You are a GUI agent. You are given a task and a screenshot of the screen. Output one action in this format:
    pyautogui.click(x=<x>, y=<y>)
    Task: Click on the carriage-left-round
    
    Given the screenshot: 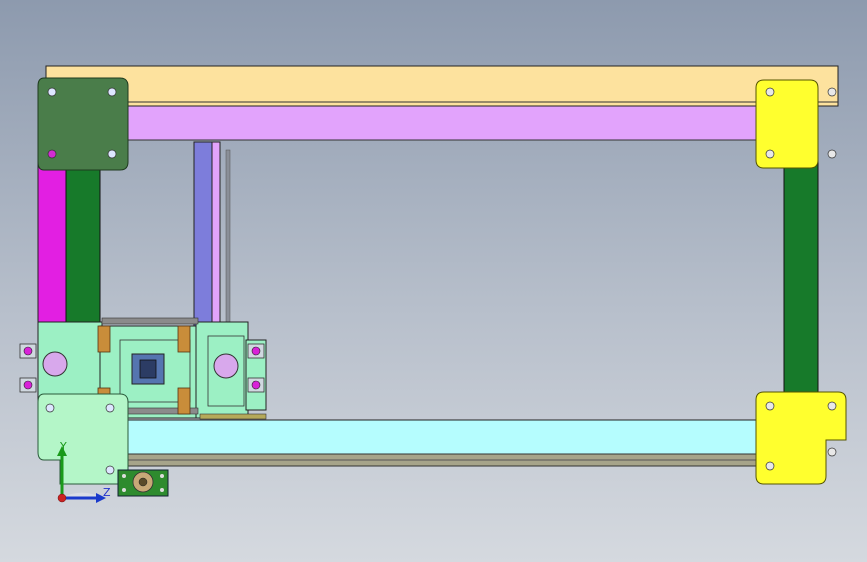 What is the action you would take?
    pyautogui.click(x=55, y=364)
    